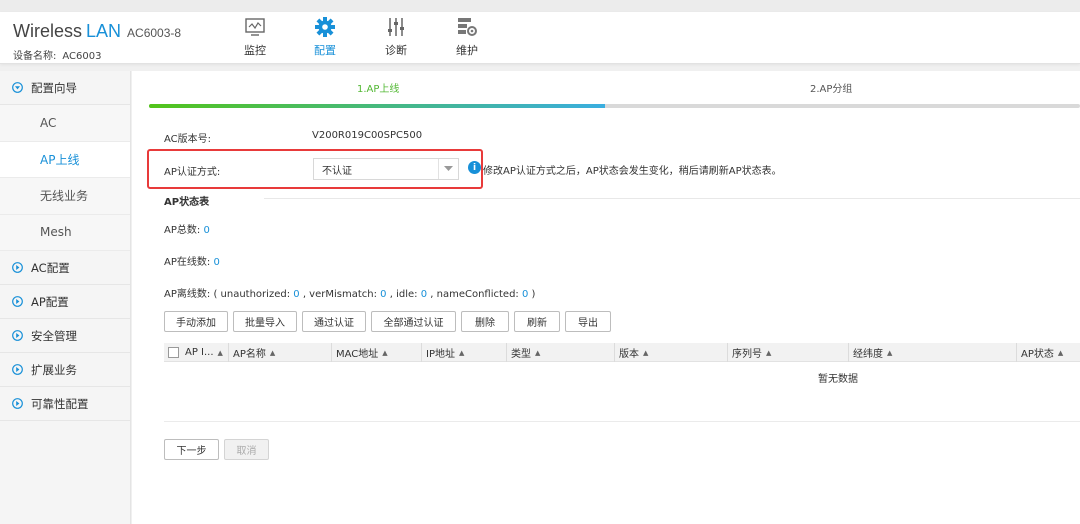  Describe the element at coordinates (65, 159) in the screenshot. I see `sidebar-item-ap-online: AP上线` at that location.